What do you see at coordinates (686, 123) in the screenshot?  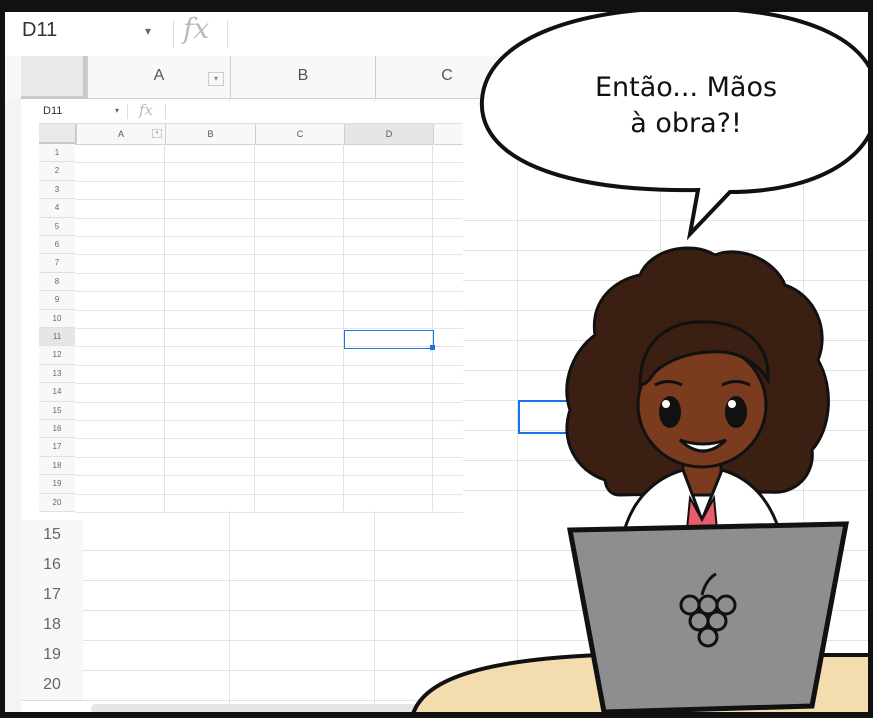 I see `speech-line-2: à obra?!` at bounding box center [686, 123].